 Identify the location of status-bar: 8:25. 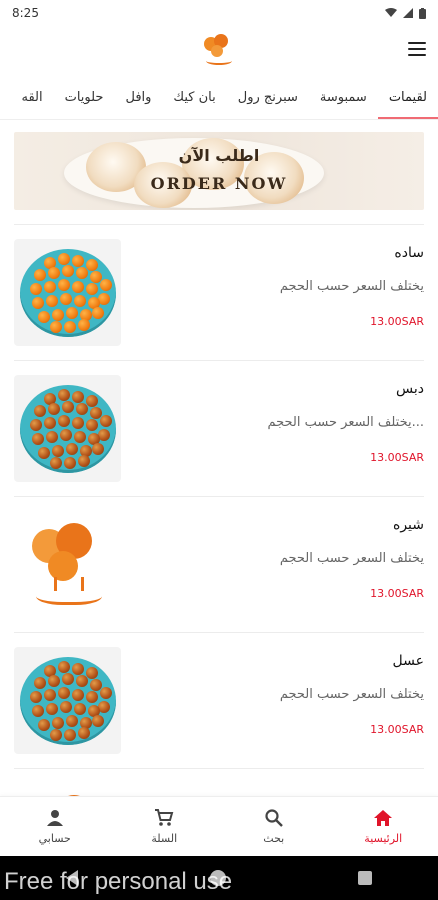
(219, 13).